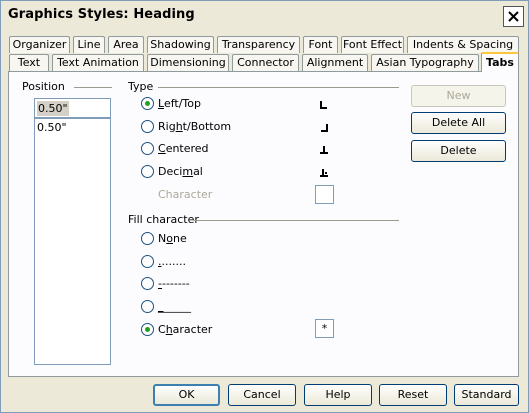 The width and height of the screenshot is (529, 413). Describe the element at coordinates (180, 44) in the screenshot. I see `tab-shadowing: Shadowing` at that location.